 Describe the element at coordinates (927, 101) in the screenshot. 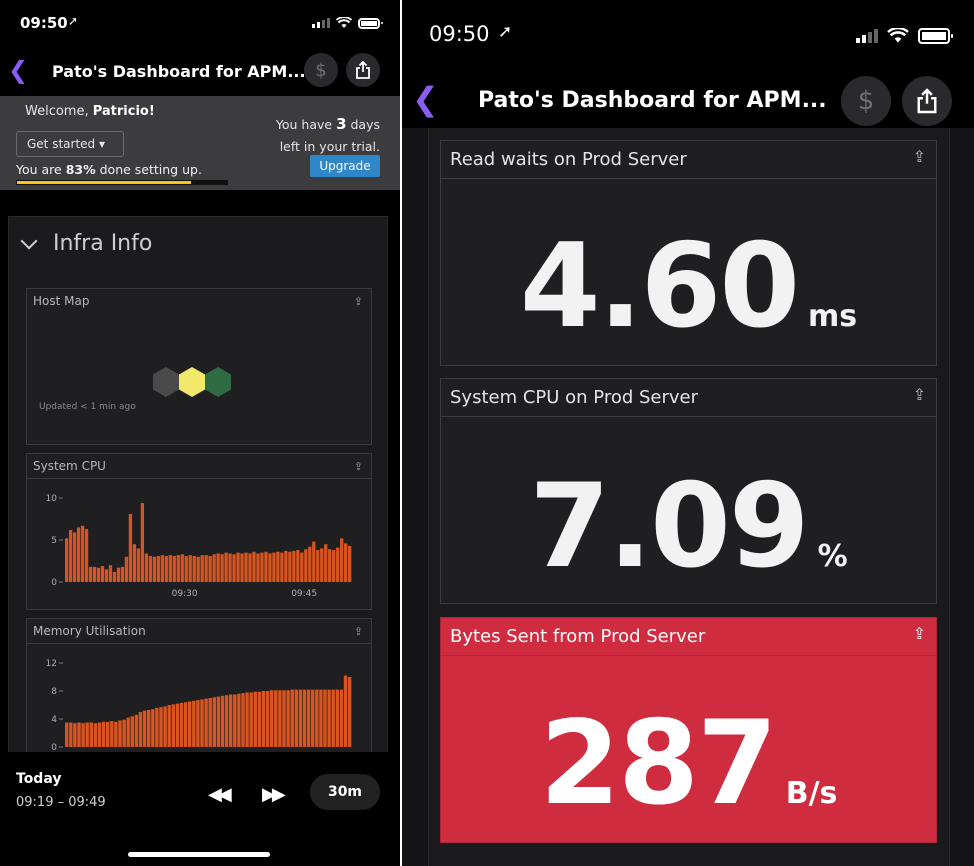

I see `share-button` at that location.